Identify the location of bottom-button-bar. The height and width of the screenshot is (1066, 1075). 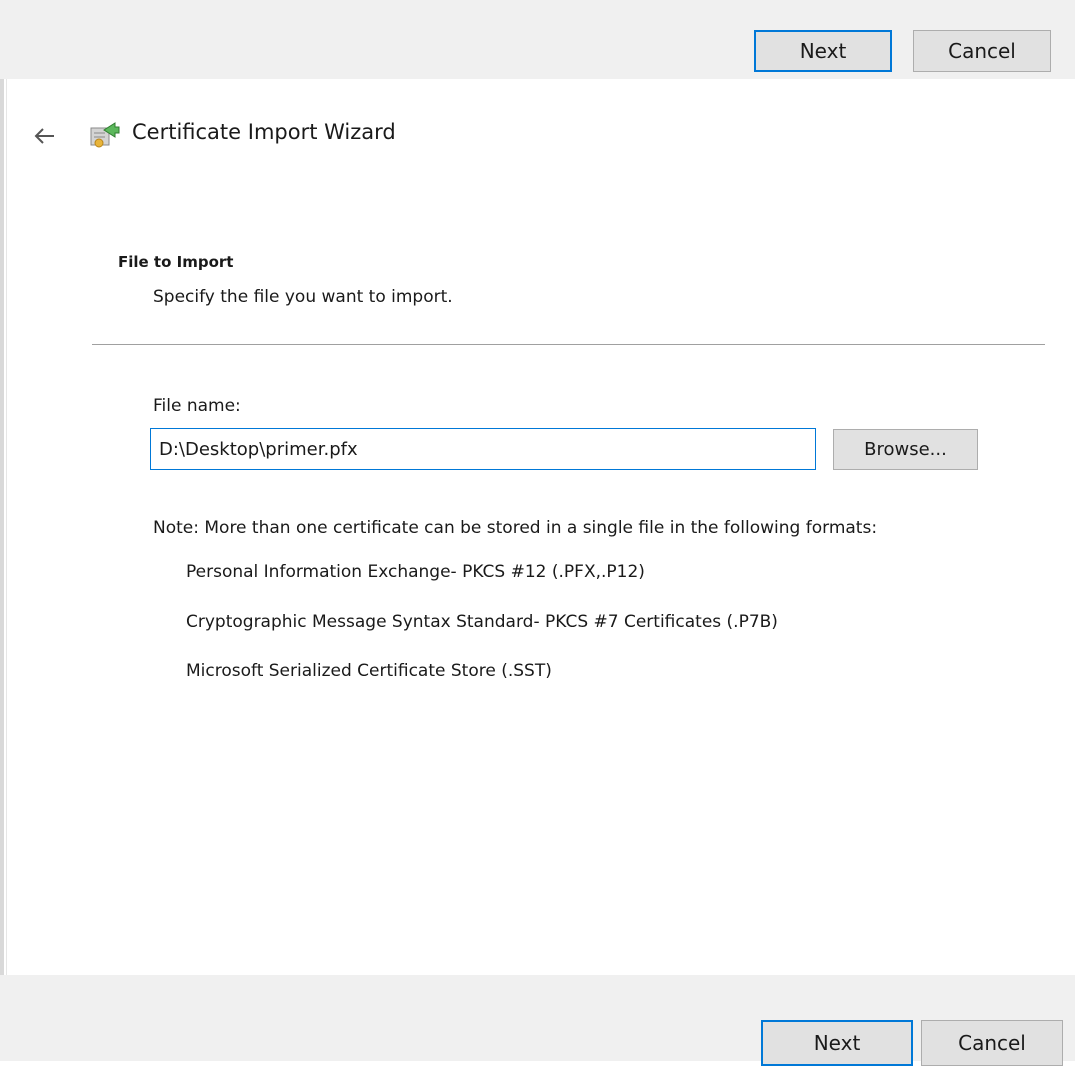
(537, 1018).